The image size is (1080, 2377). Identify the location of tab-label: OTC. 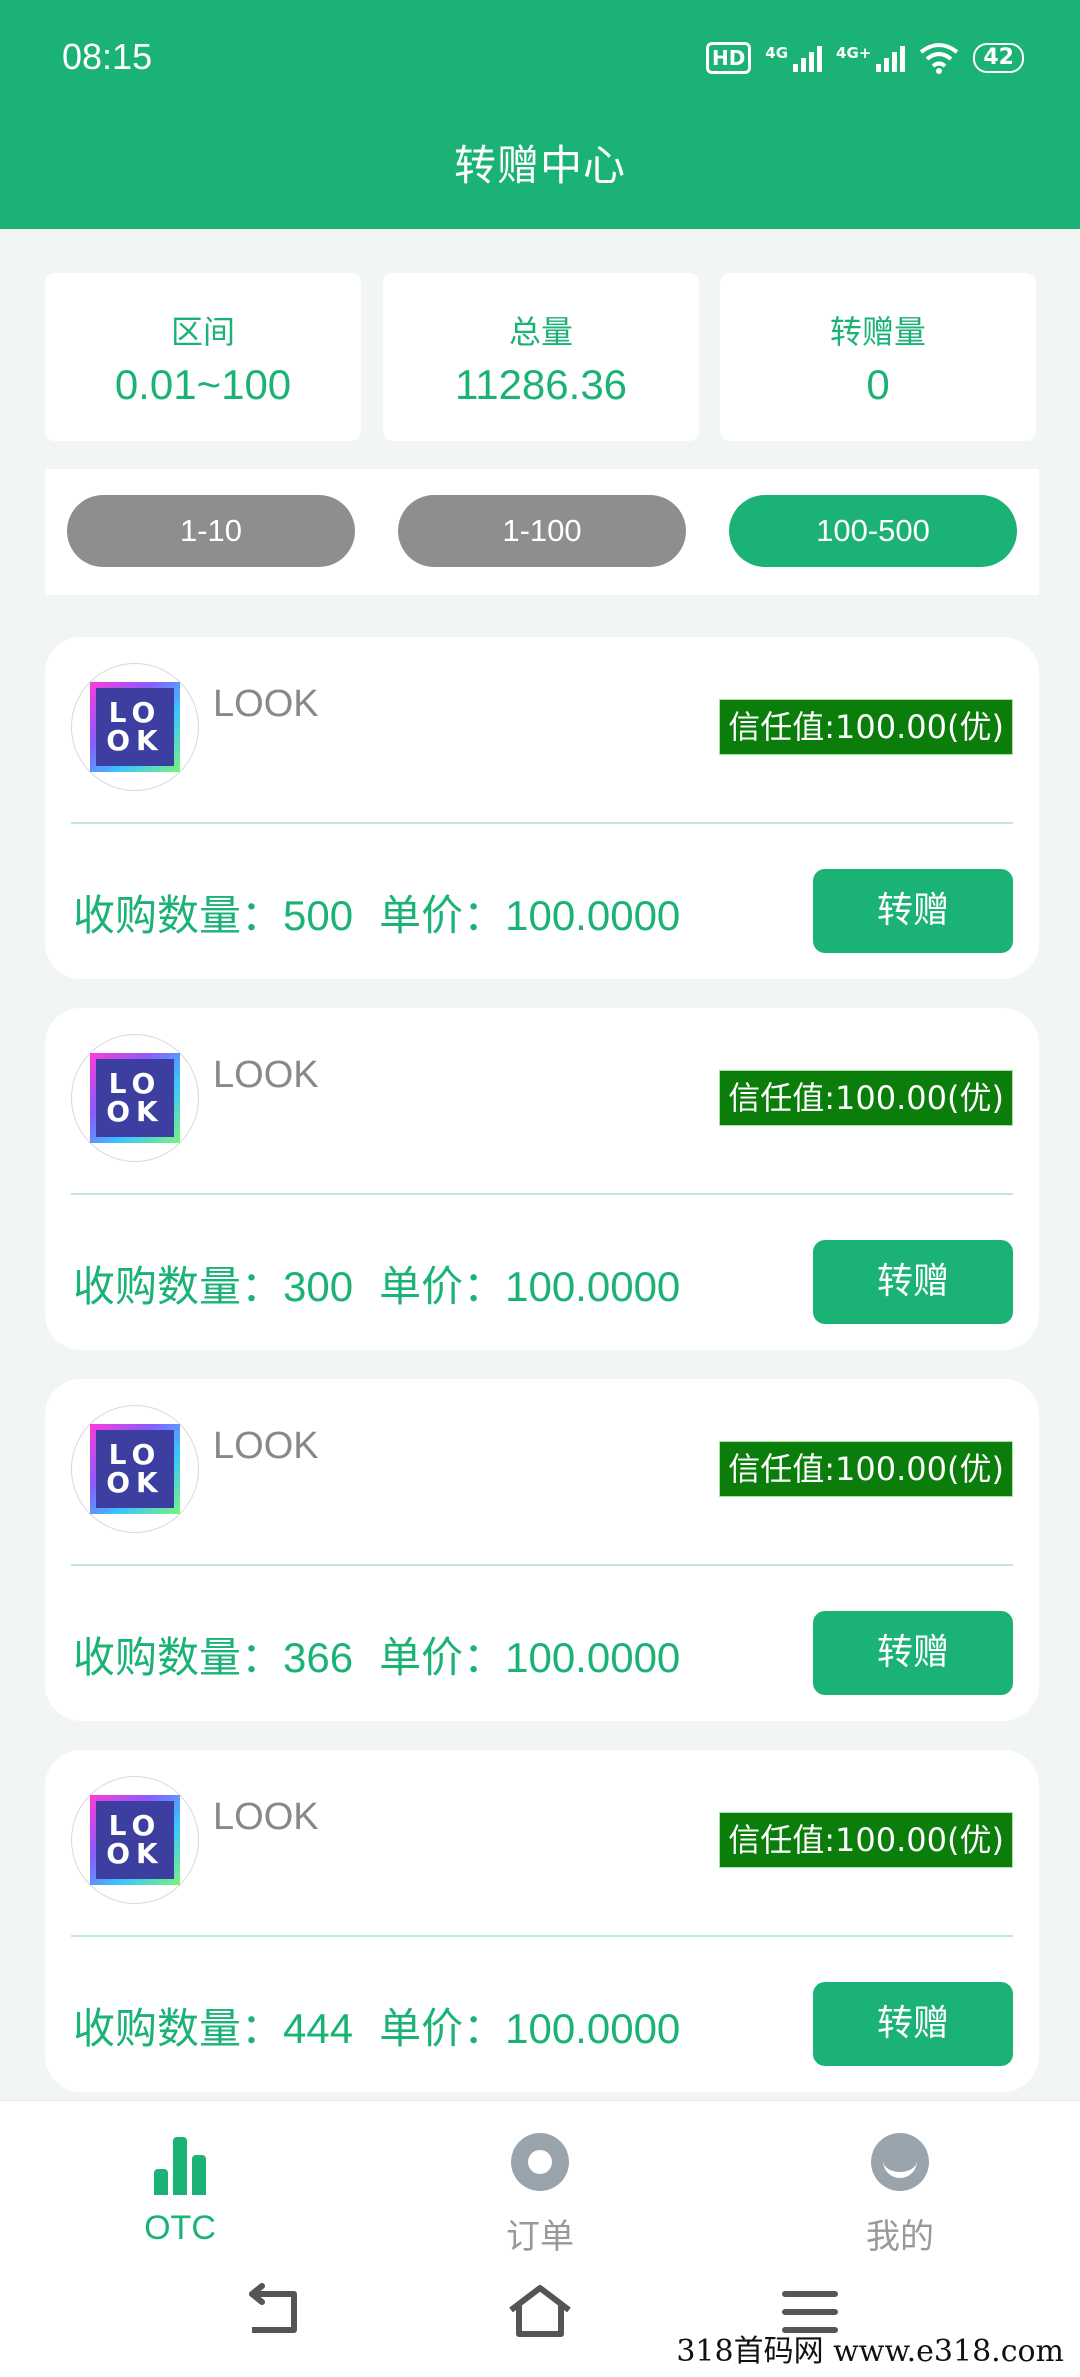
(180, 2228).